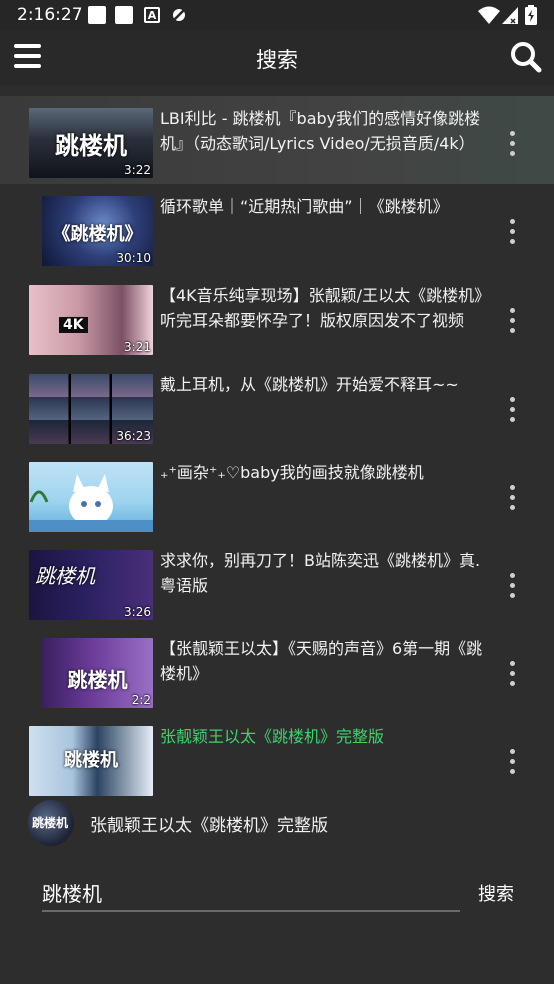  Describe the element at coordinates (152, 15) in the screenshot. I see `a-badge-icon: A` at that location.